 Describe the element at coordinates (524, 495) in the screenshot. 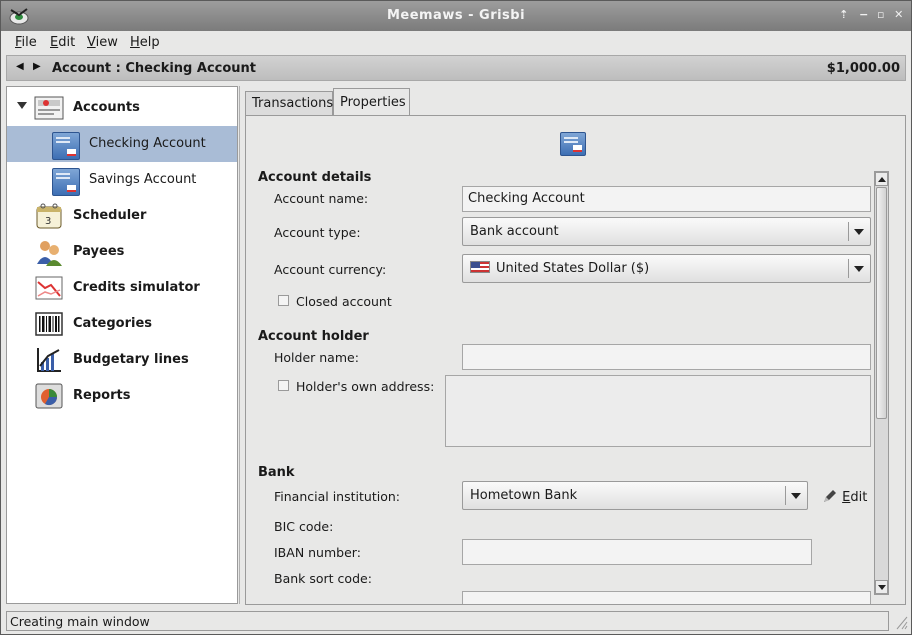

I see `financial-institution-value: Hometown Bank` at that location.